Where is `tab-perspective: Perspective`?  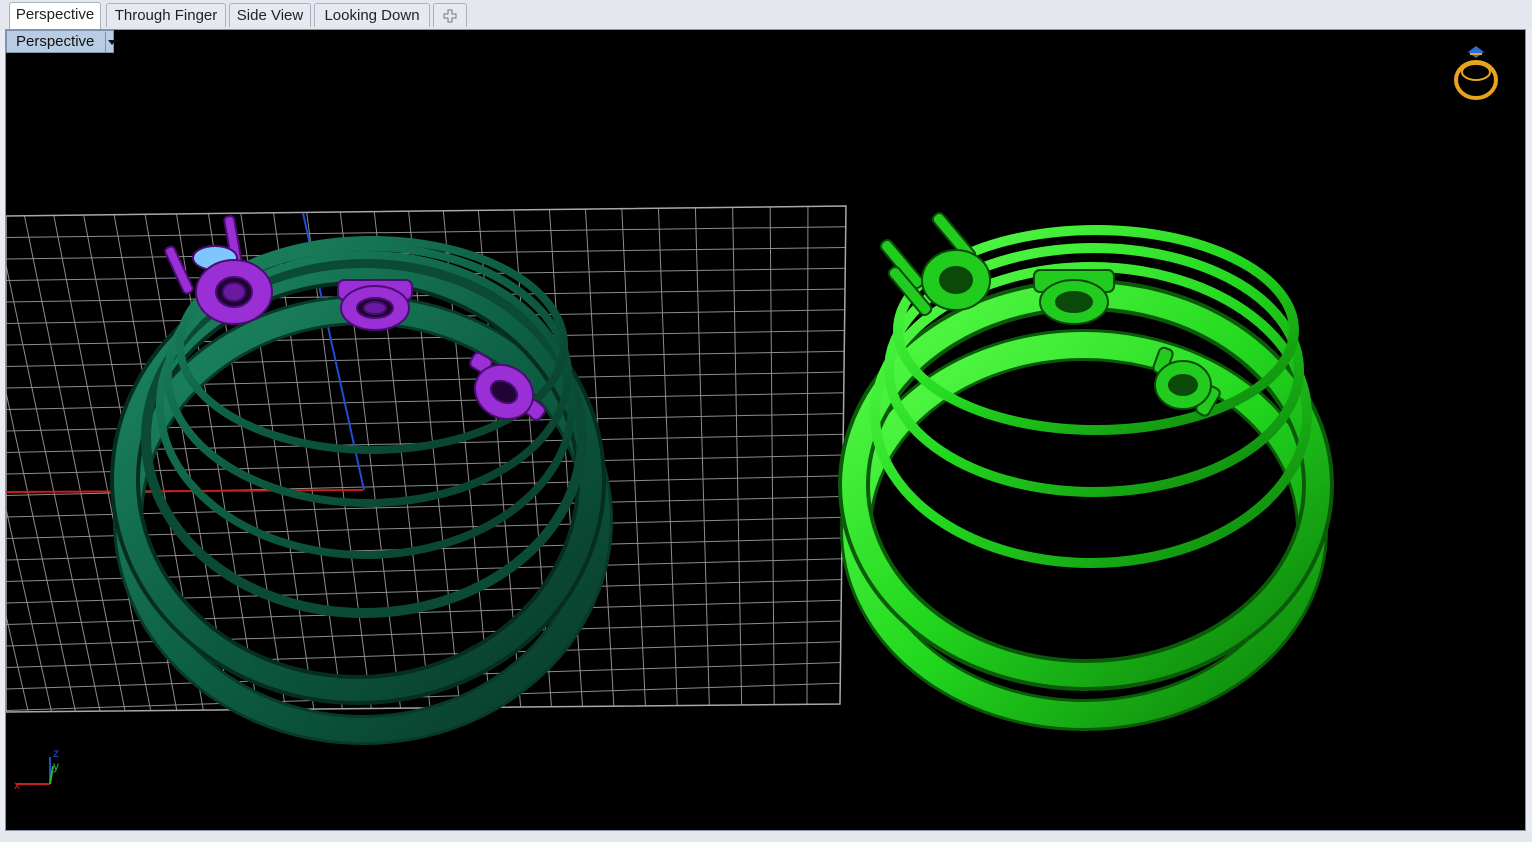 tab-perspective: Perspective is located at coordinates (55, 15).